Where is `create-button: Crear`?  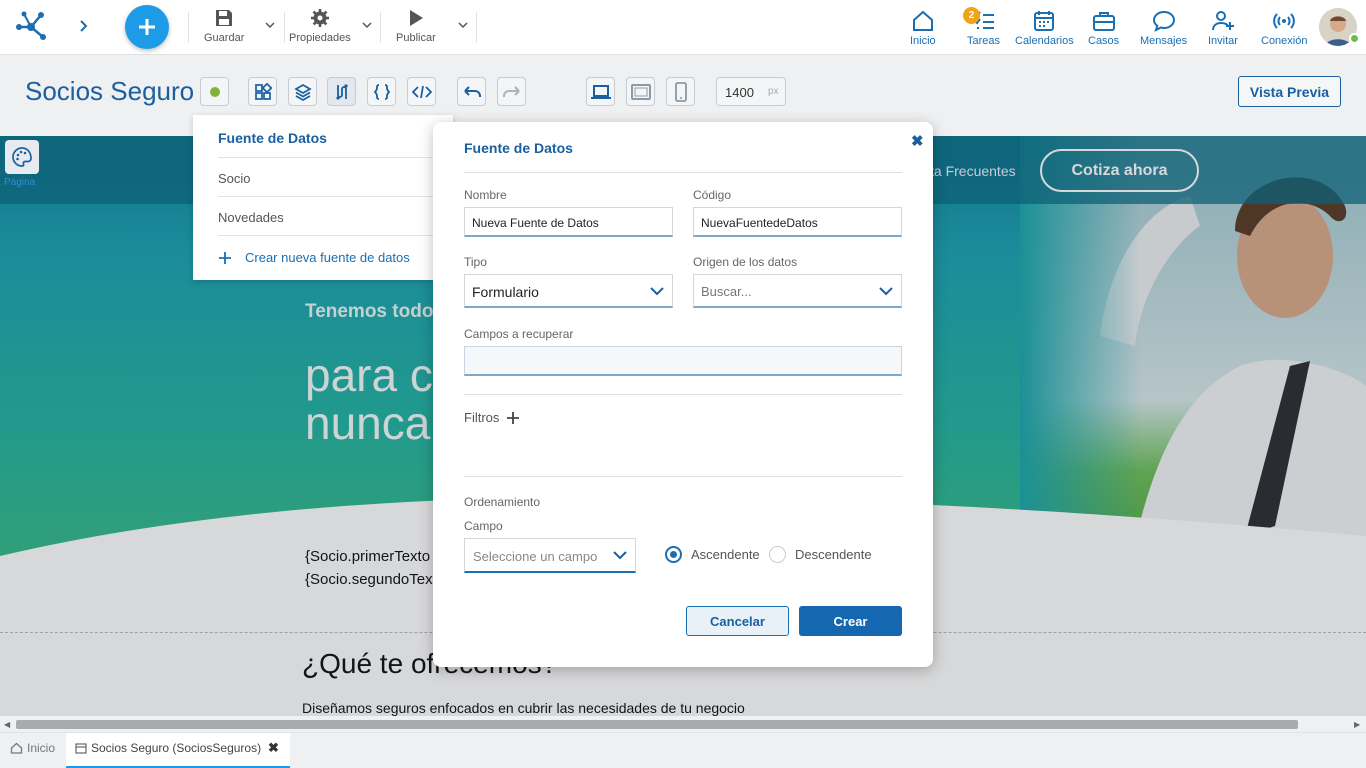
create-button: Crear is located at coordinates (850, 621).